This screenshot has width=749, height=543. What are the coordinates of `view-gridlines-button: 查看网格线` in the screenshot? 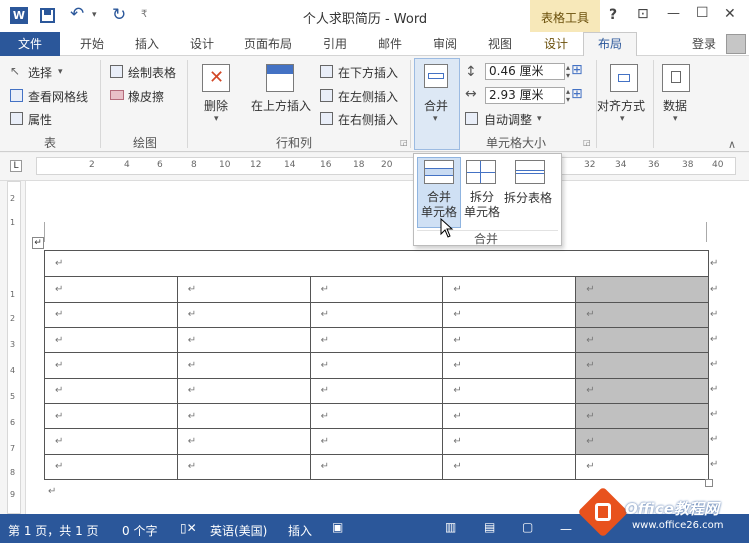 It's located at (58, 96).